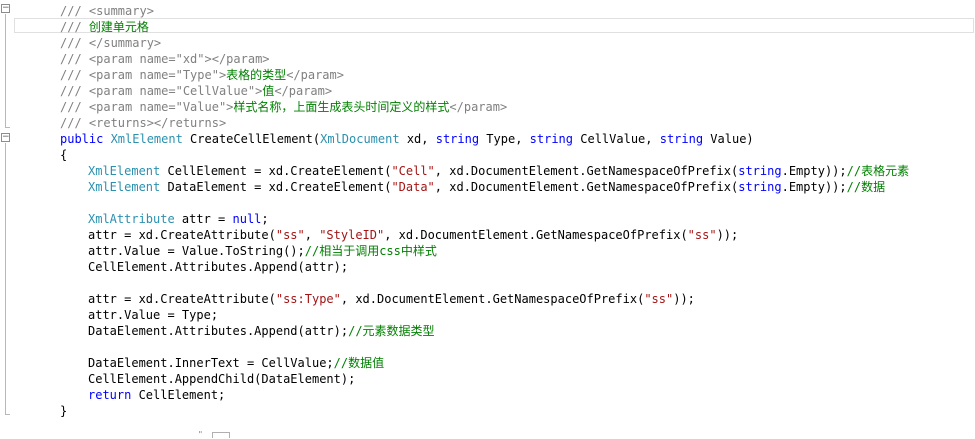 This screenshot has width=975, height=439. I want to click on code-line: }, so click(63, 411).